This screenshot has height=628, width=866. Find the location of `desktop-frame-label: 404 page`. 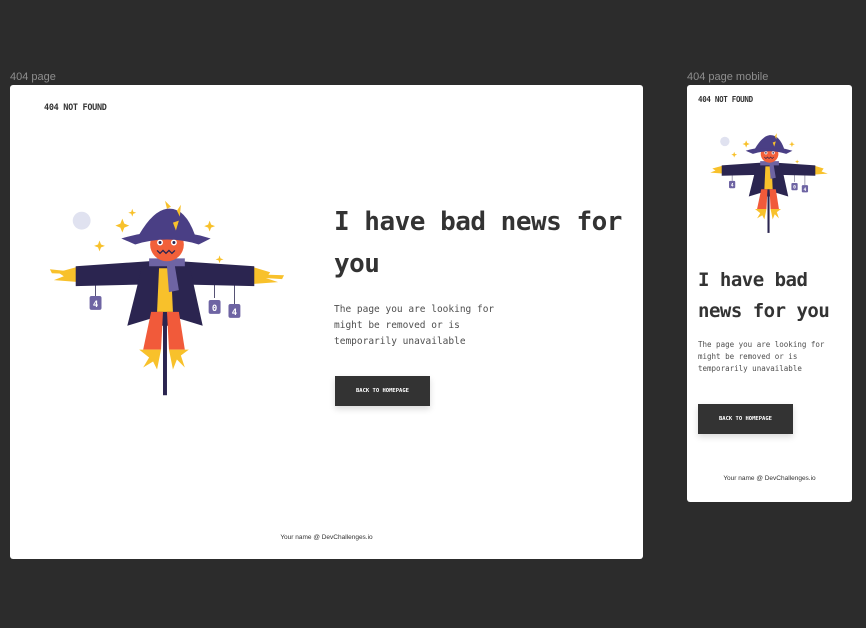

desktop-frame-label: 404 page is located at coordinates (33, 77).